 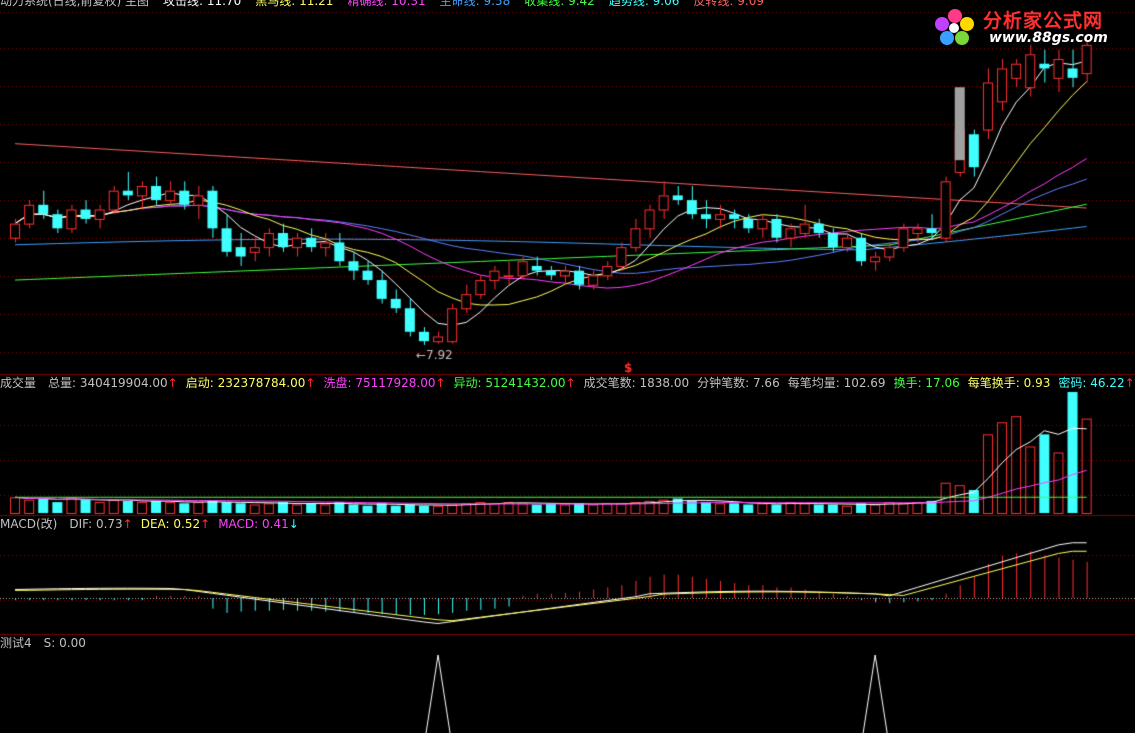 I want to click on panel-name: 测试4, so click(x=16, y=643).